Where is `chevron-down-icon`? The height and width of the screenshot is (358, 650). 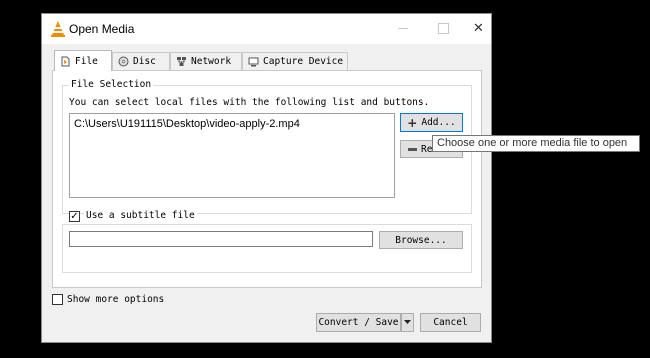
chevron-down-icon is located at coordinates (407, 322).